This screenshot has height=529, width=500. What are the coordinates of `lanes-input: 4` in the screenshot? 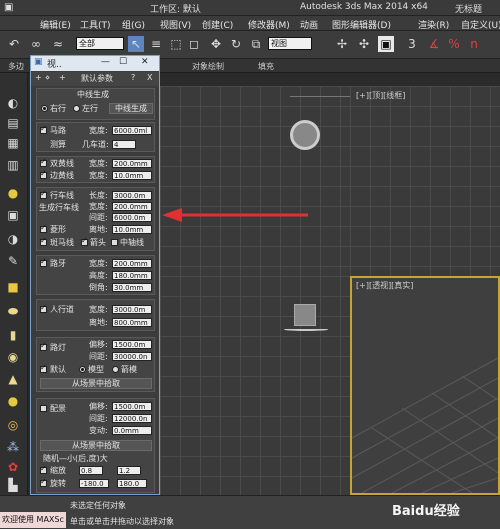 It's located at (124, 144).